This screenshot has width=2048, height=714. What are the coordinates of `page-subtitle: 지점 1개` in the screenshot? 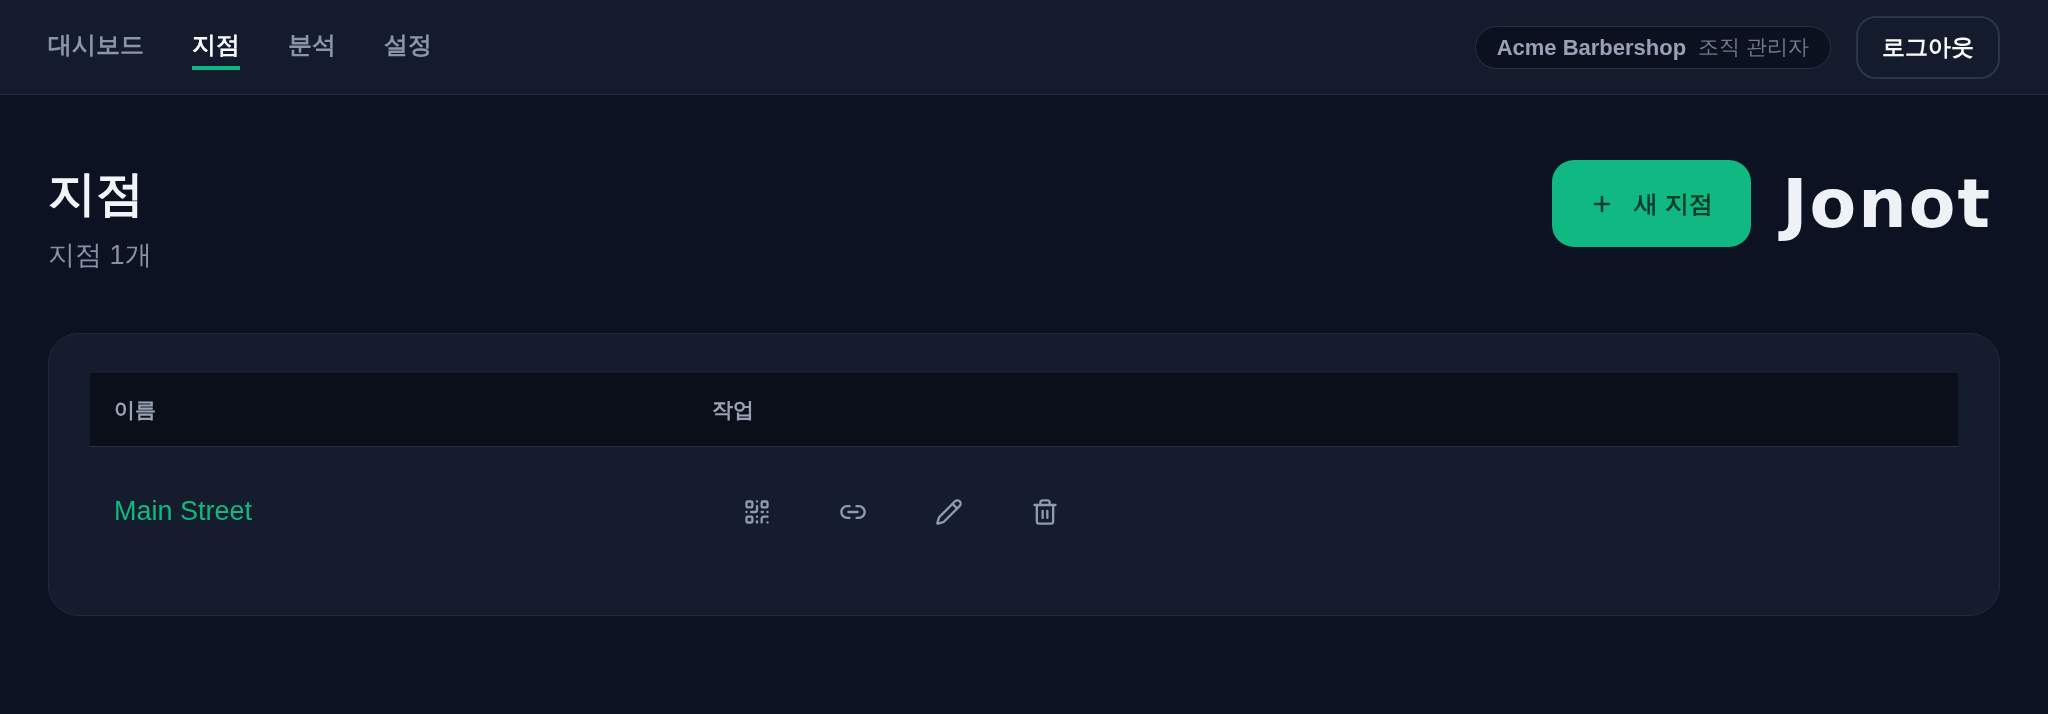 It's located at (100, 255).